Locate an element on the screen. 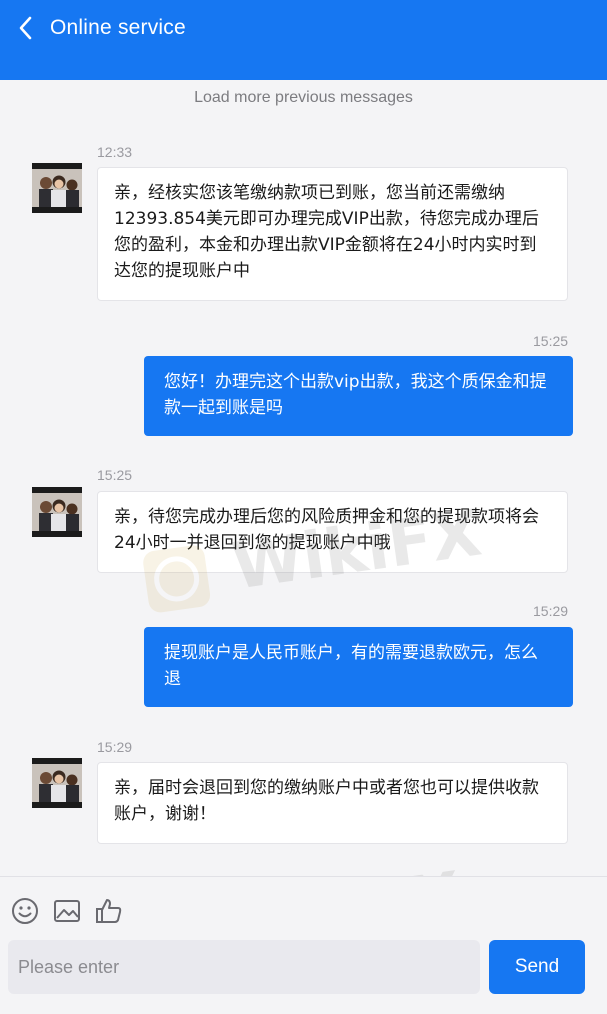 Image resolution: width=607 pixels, height=1014 pixels. send-button: Send is located at coordinates (537, 967).